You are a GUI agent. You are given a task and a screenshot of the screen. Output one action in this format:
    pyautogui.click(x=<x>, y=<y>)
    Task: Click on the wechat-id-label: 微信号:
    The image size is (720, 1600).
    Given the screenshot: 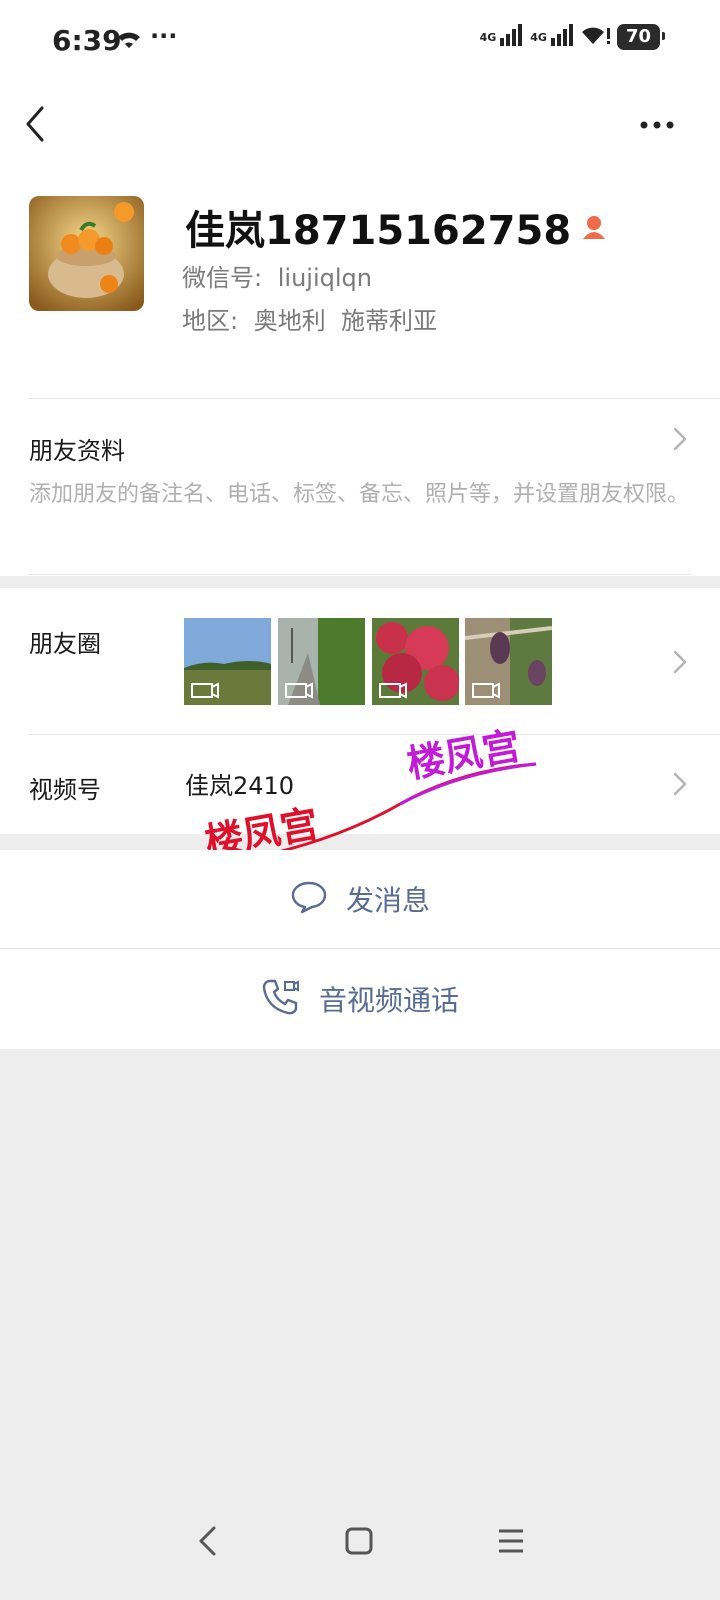 What is the action you would take?
    pyautogui.click(x=222, y=278)
    